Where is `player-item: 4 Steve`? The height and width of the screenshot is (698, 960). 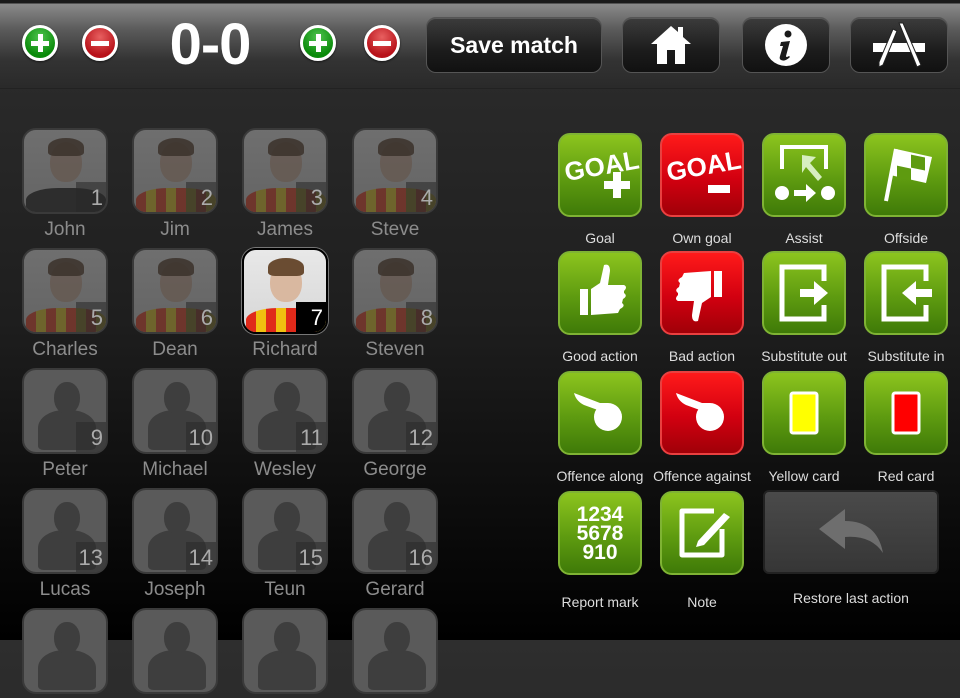 player-item: 4 Steve is located at coordinates (395, 185).